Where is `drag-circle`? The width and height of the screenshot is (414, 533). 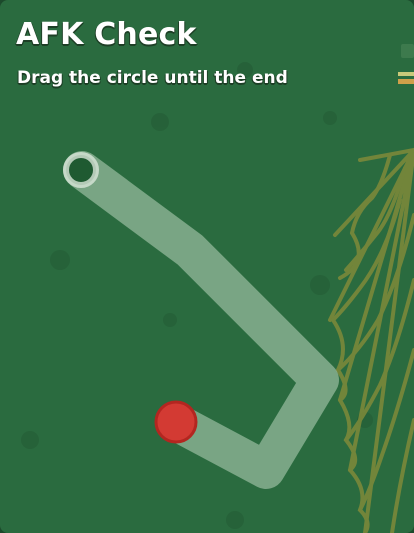
drag-circle is located at coordinates (176, 422).